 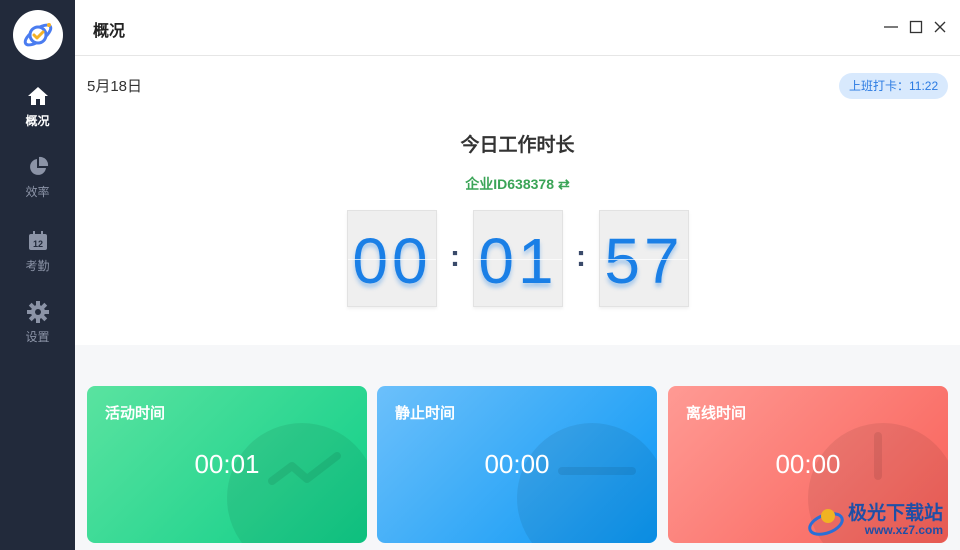 I want to click on sidebar-item-label: 设置, so click(x=37, y=337).